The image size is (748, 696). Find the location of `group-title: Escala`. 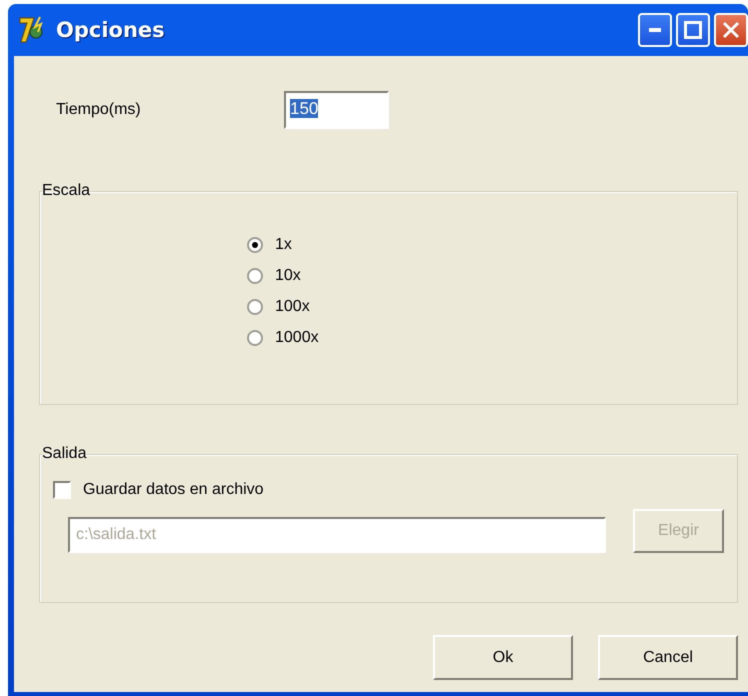

group-title: Escala is located at coordinates (66, 191).